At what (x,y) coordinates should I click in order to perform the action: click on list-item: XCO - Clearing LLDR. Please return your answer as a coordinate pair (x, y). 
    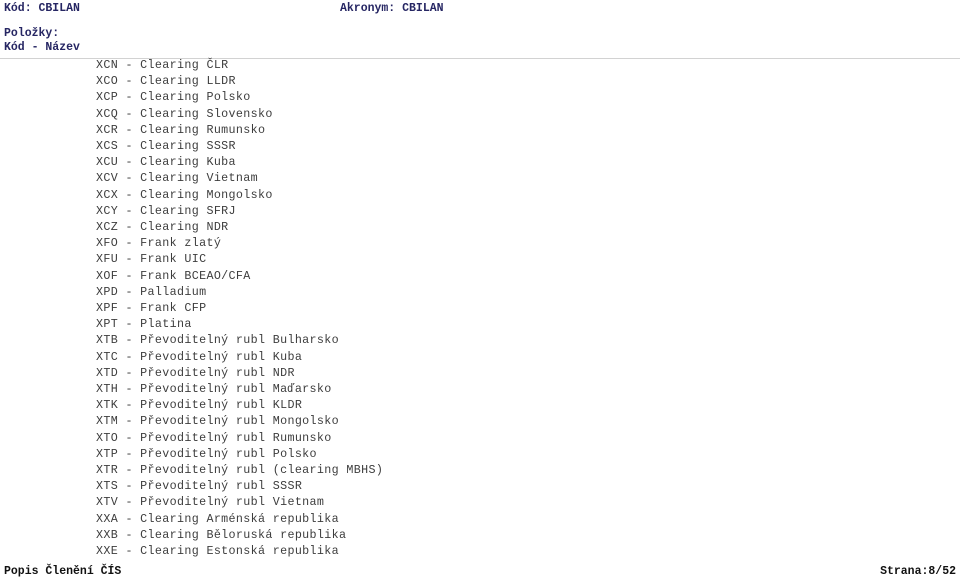
    Looking at the image, I should click on (166, 81).